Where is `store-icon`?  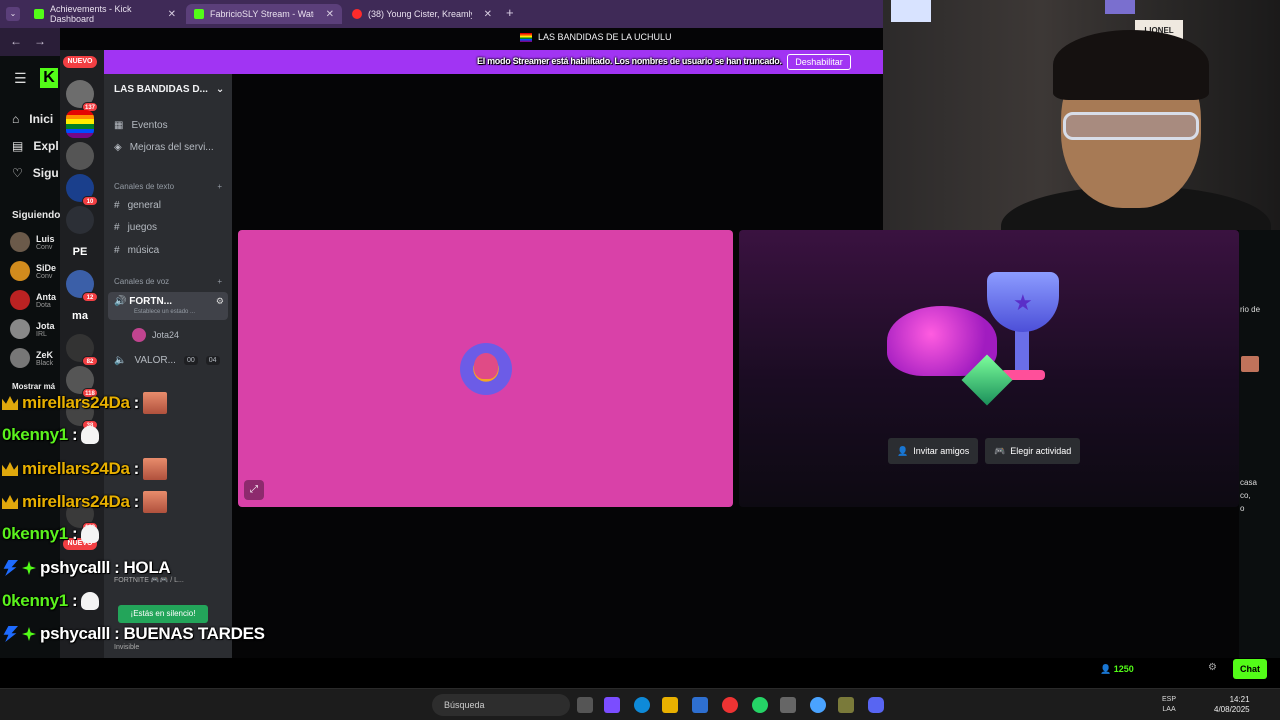 store-icon is located at coordinates (700, 705).